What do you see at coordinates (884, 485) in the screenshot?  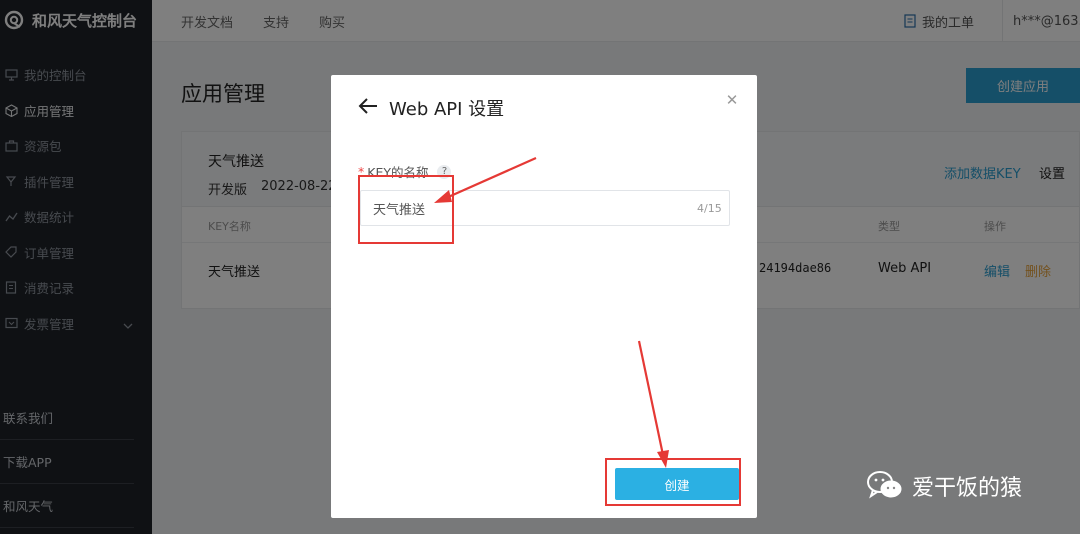 I see `wechat-icon` at bounding box center [884, 485].